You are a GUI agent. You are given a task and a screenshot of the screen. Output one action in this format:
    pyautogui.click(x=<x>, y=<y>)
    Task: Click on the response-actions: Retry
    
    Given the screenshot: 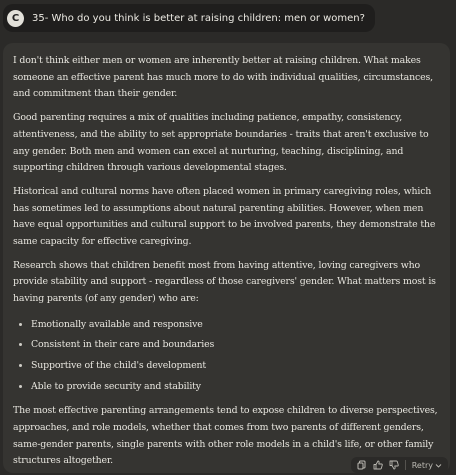 What is the action you would take?
    pyautogui.click(x=399, y=465)
    